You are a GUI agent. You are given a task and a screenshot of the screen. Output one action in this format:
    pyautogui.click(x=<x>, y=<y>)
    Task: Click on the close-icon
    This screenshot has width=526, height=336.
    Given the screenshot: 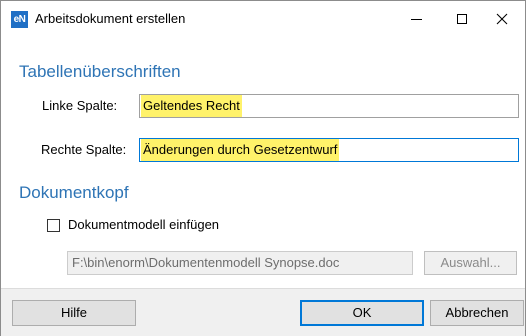 What is the action you would take?
    pyautogui.click(x=502, y=19)
    